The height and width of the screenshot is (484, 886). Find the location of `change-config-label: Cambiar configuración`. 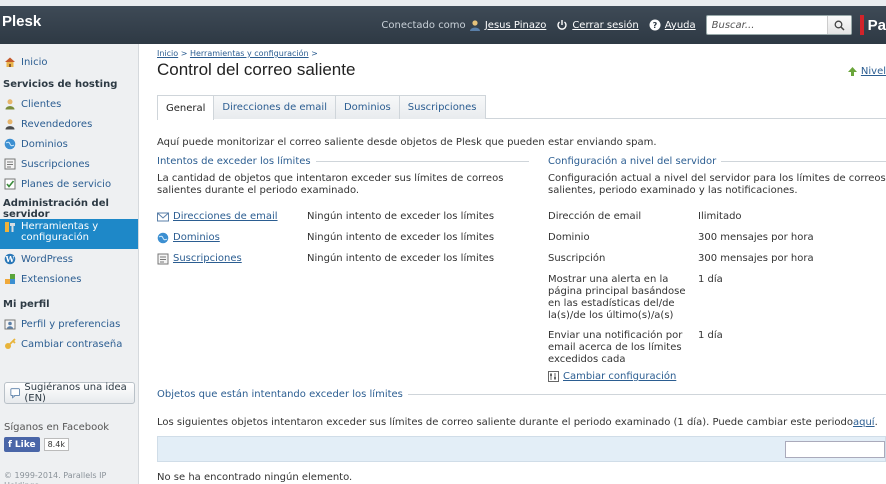

change-config-label: Cambiar configuración is located at coordinates (620, 376).